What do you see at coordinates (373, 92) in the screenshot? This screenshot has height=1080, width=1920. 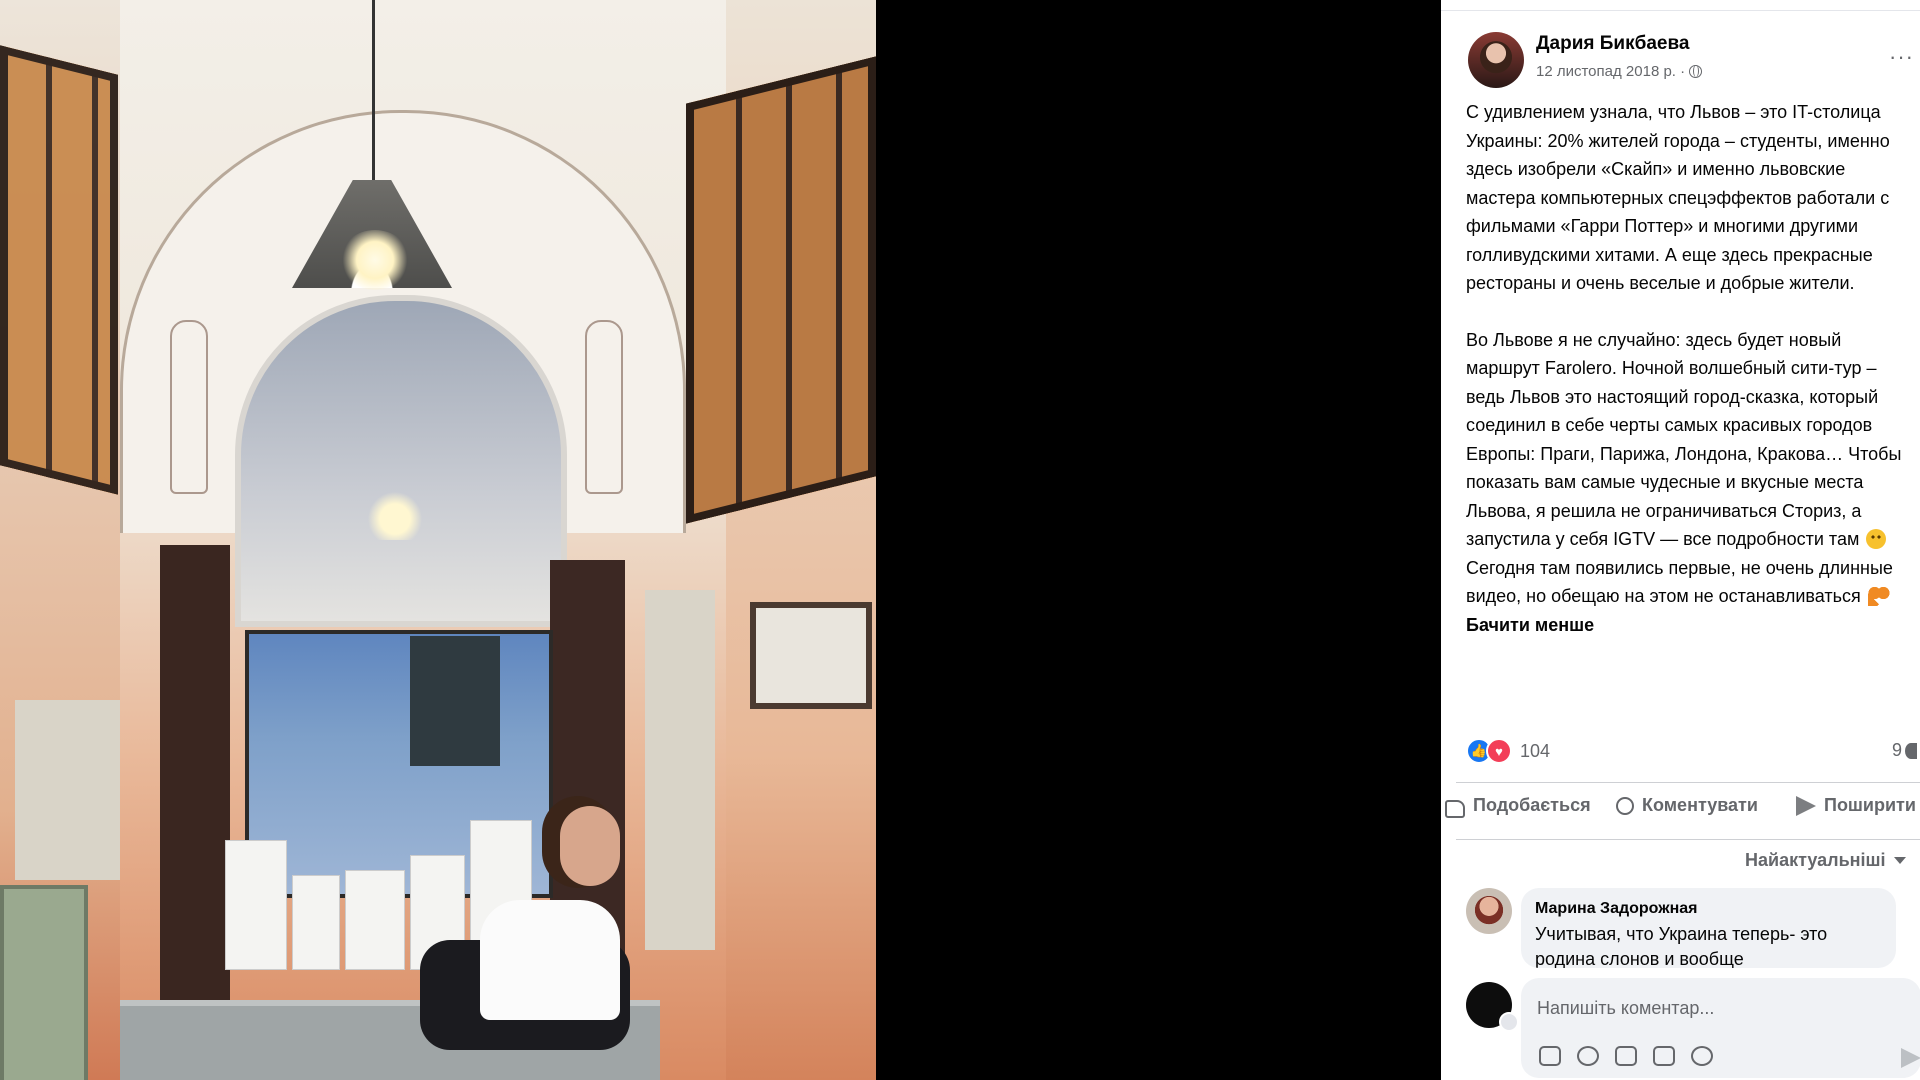 I see `photo-lamp-cord` at bounding box center [373, 92].